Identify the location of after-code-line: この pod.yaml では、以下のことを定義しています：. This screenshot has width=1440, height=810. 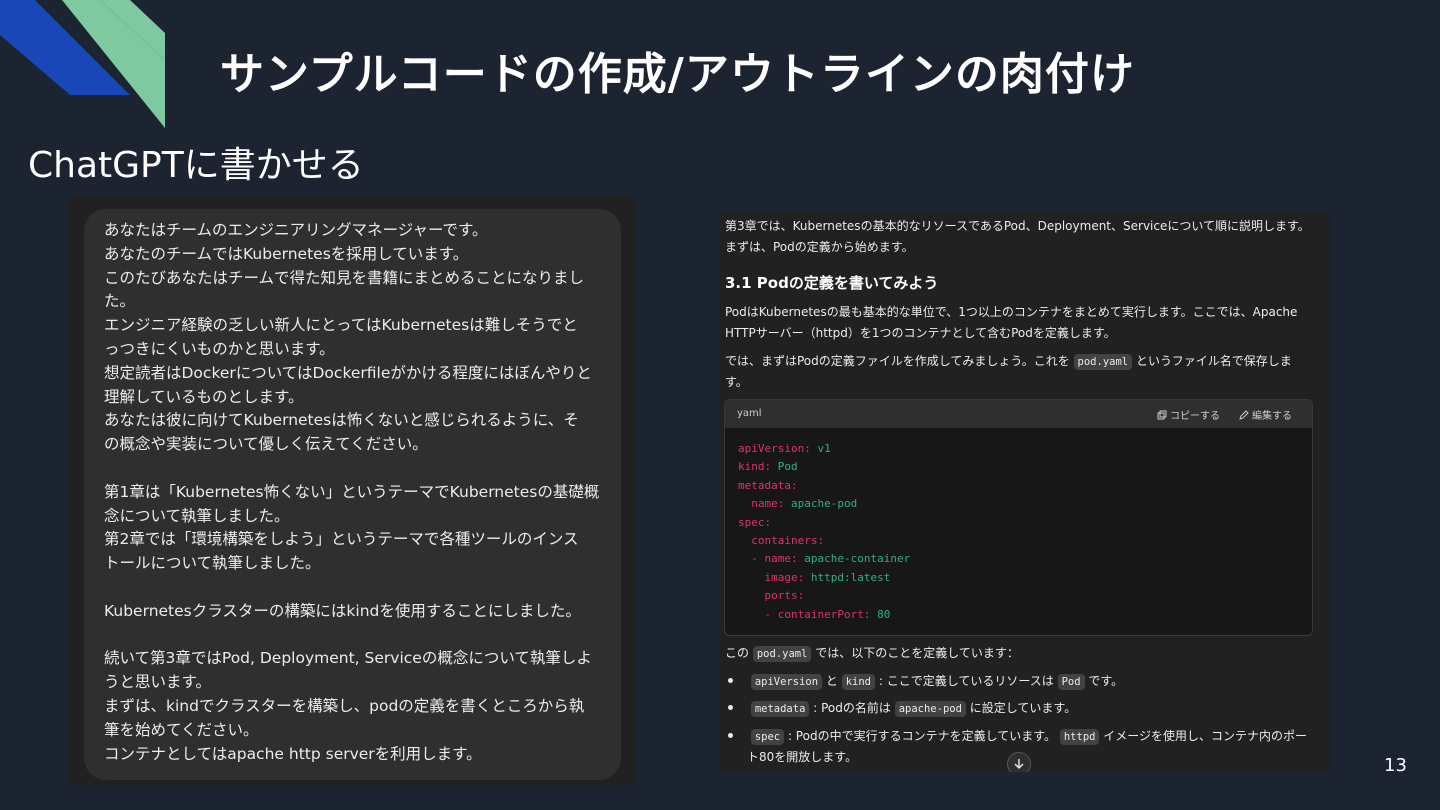
(872, 653).